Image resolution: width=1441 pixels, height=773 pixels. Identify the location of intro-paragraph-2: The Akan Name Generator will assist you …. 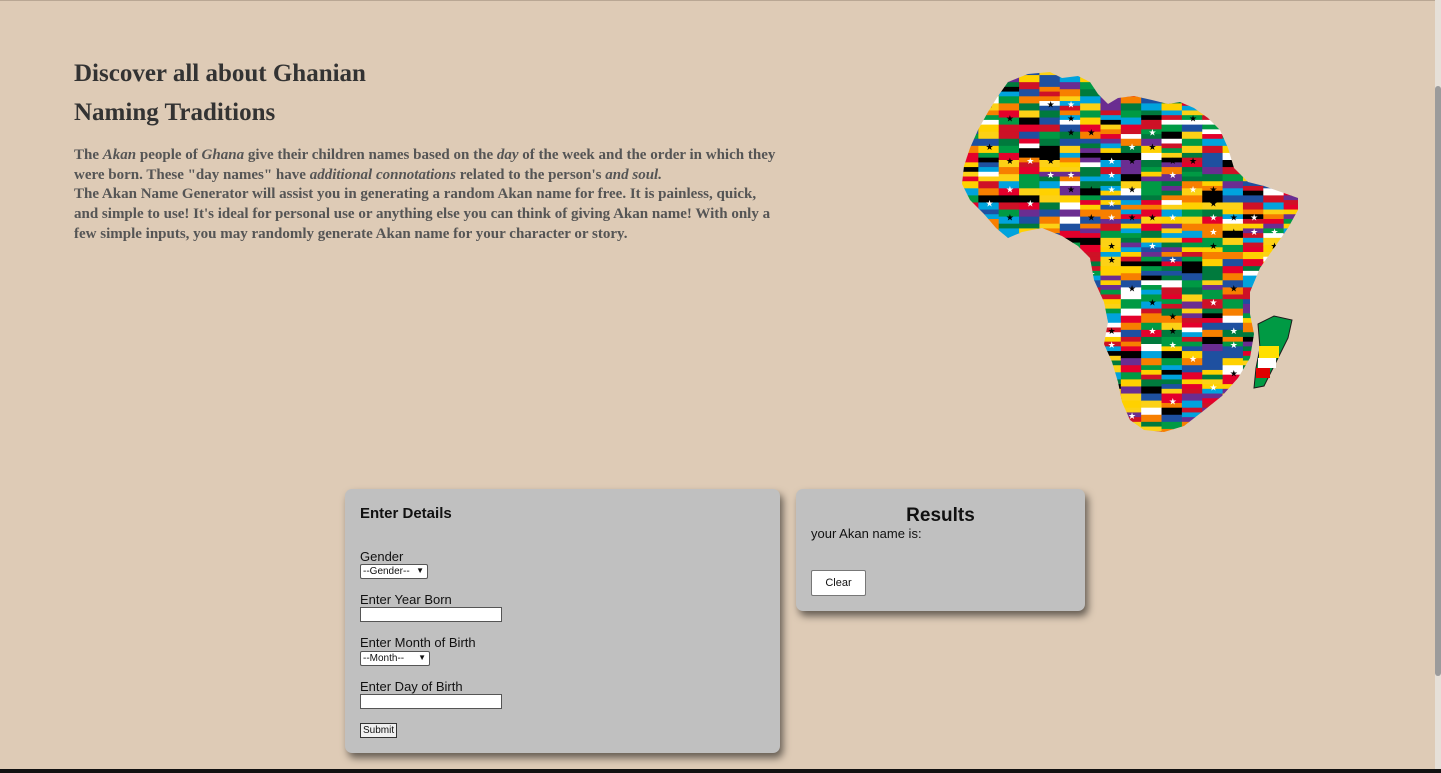
(422, 214).